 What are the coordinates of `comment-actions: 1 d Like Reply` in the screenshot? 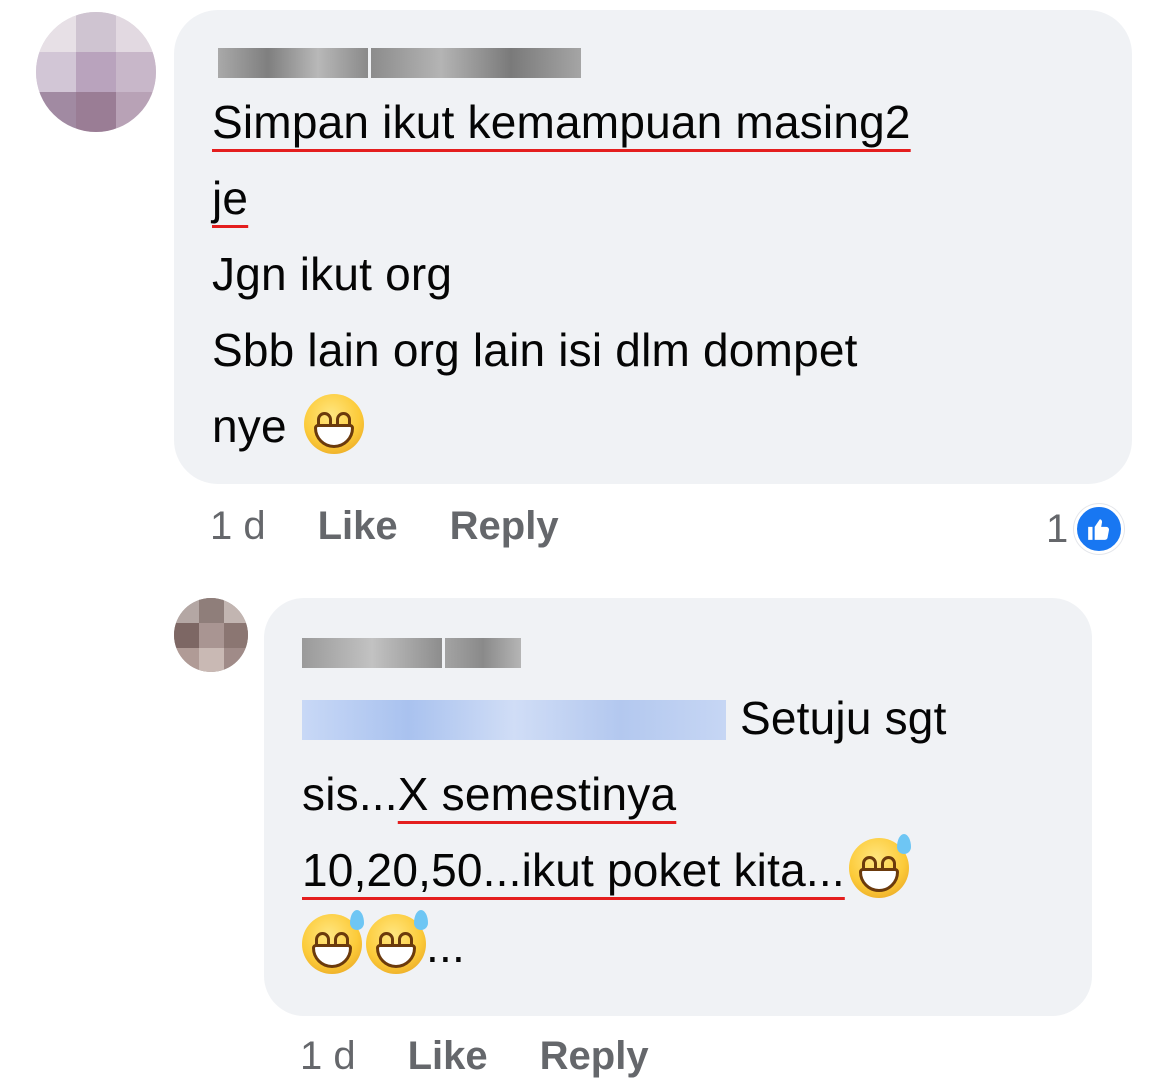 It's located at (410, 526).